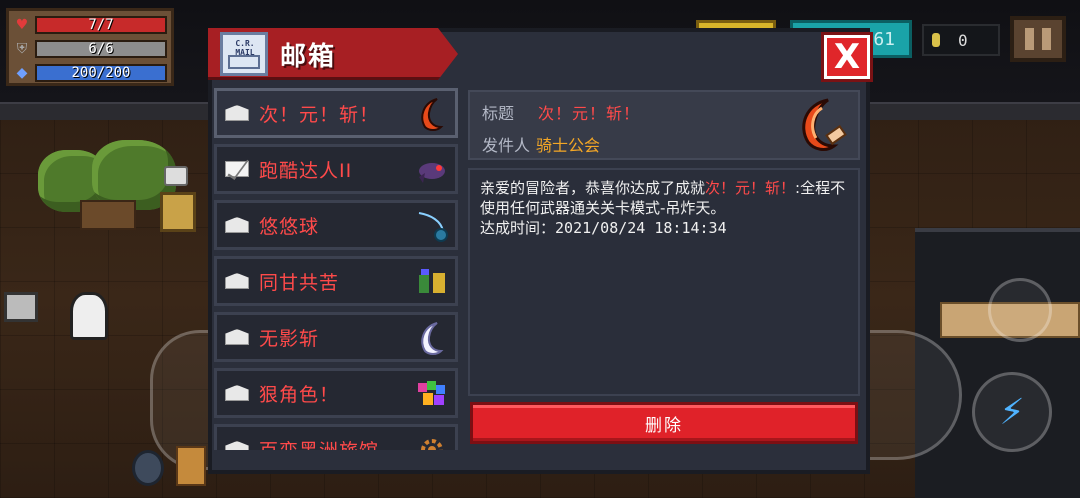 The width and height of the screenshot is (1080, 498). I want to click on barrel, so click(148, 468).